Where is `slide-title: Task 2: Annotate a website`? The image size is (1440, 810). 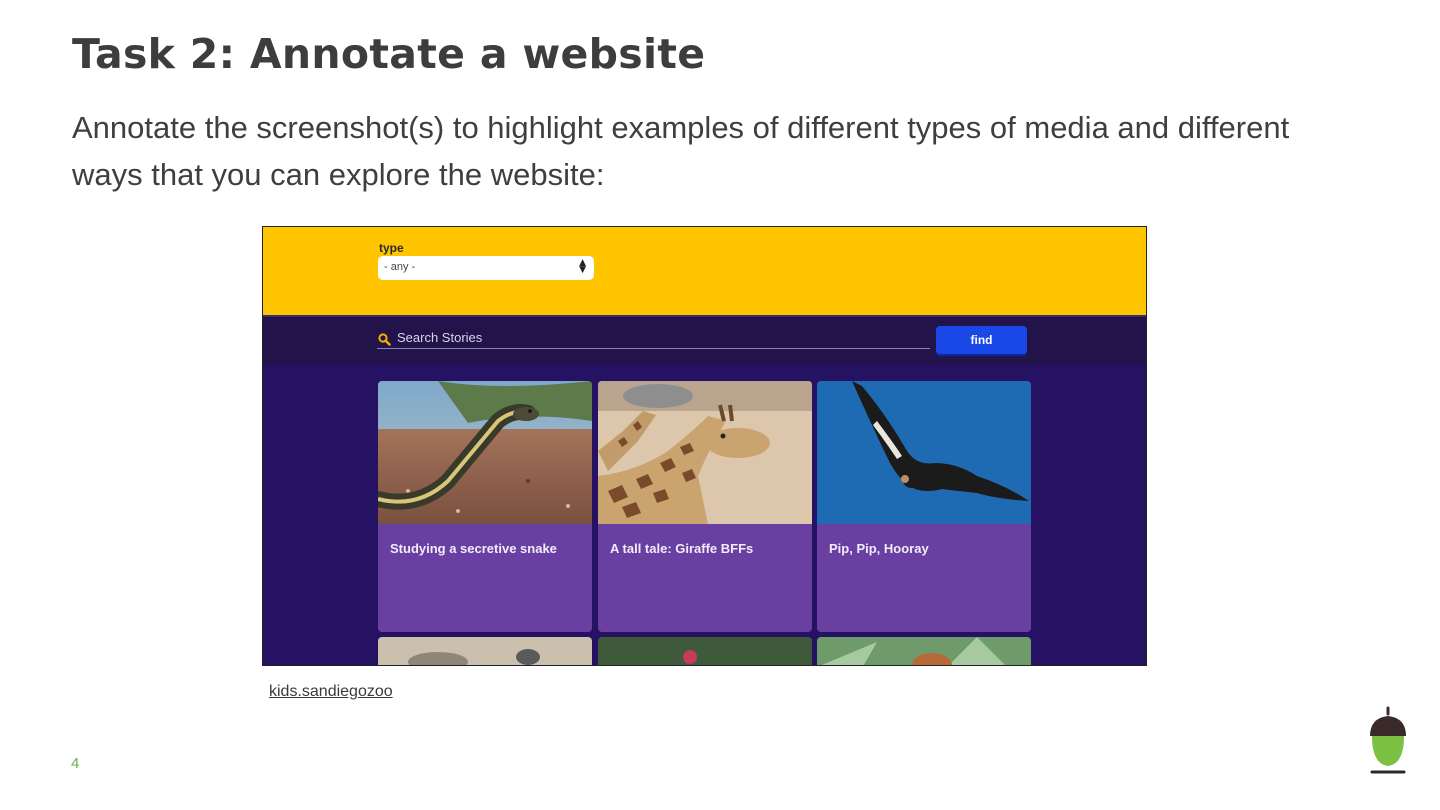
slide-title: Task 2: Annotate a website is located at coordinates (389, 54).